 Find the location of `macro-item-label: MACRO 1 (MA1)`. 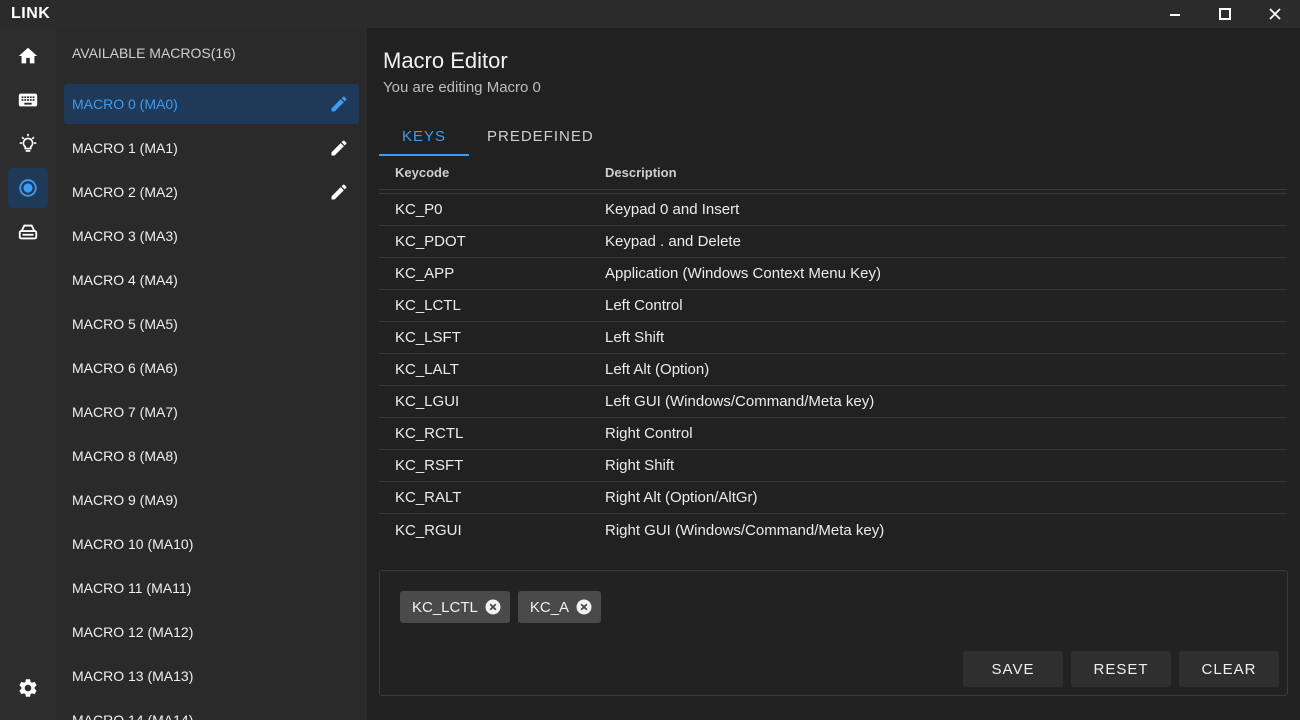

macro-item-label: MACRO 1 (MA1) is located at coordinates (125, 148).